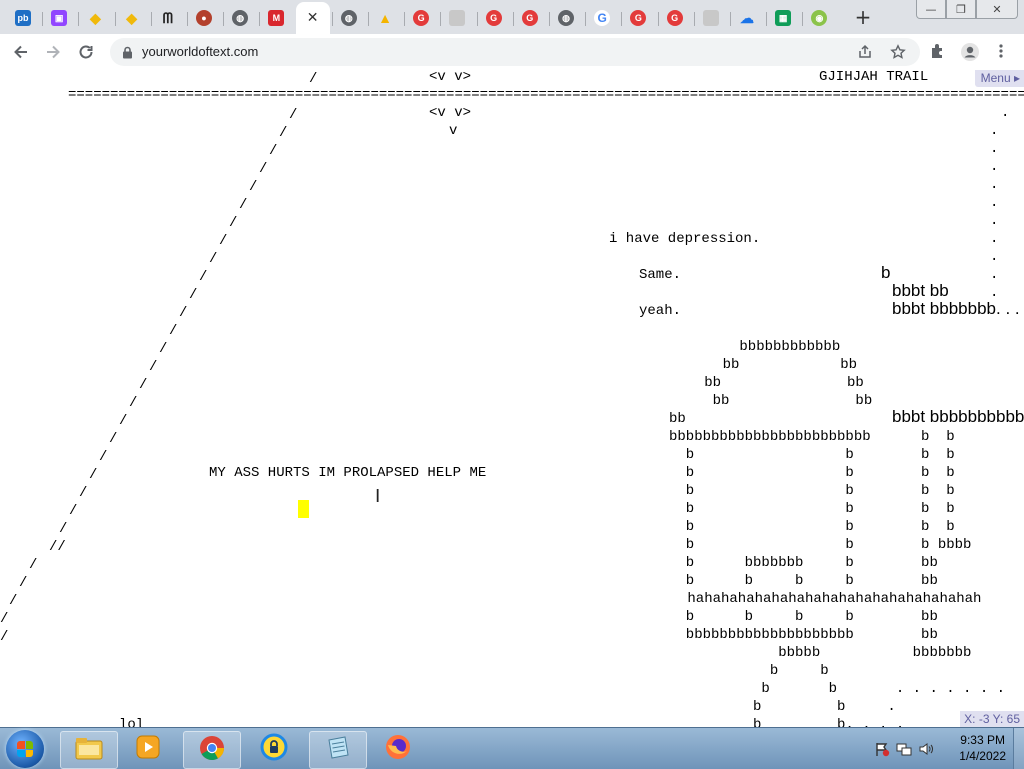 This screenshot has height=769, width=1024. What do you see at coordinates (819, 18) in the screenshot?
I see `browser-tab: ◉` at bounding box center [819, 18].